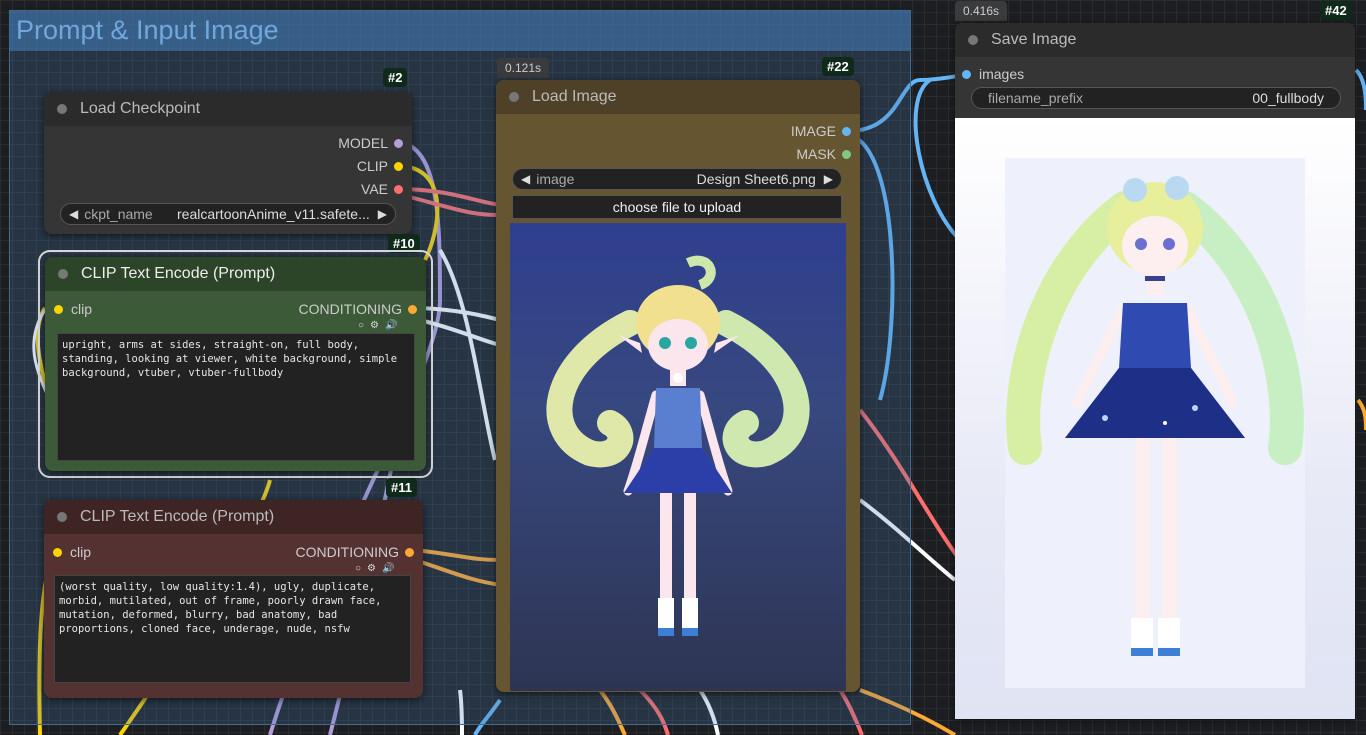  Describe the element at coordinates (846, 154) in the screenshot. I see `mask-socket-icon` at that location.